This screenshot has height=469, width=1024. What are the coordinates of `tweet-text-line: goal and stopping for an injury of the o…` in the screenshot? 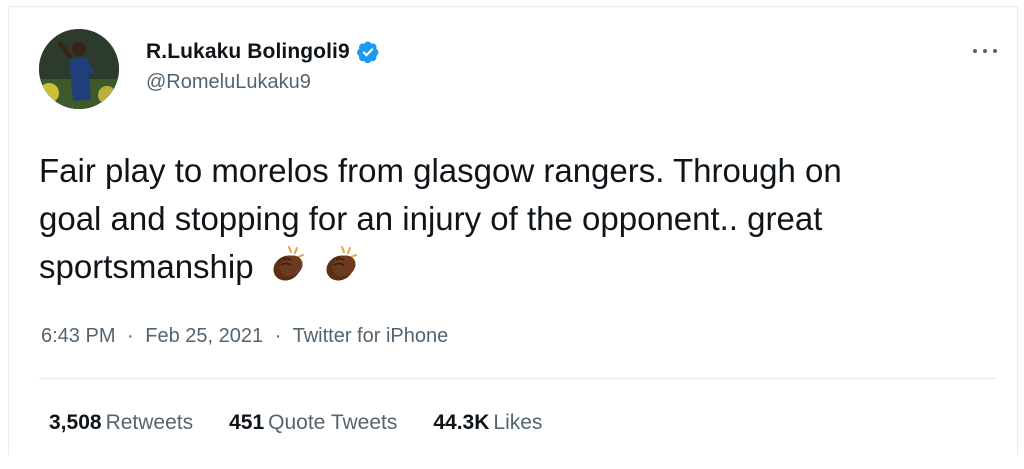 It's located at (431, 218).